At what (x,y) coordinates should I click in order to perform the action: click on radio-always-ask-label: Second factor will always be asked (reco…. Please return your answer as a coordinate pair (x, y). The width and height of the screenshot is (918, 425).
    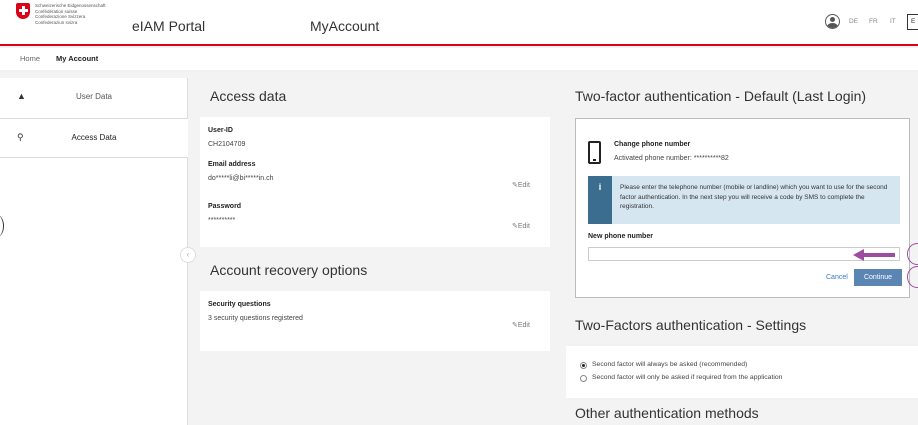
    Looking at the image, I should click on (670, 364).